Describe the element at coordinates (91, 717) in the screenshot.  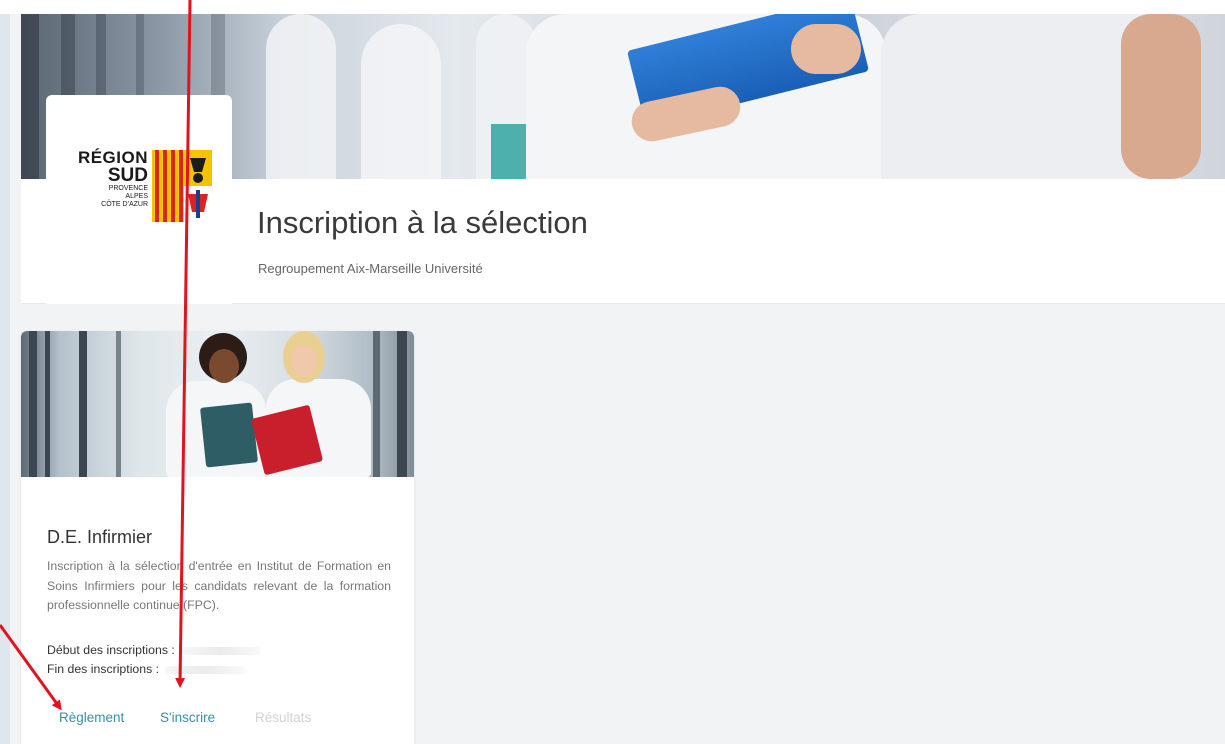
I see `rules-link: Règlement` at that location.